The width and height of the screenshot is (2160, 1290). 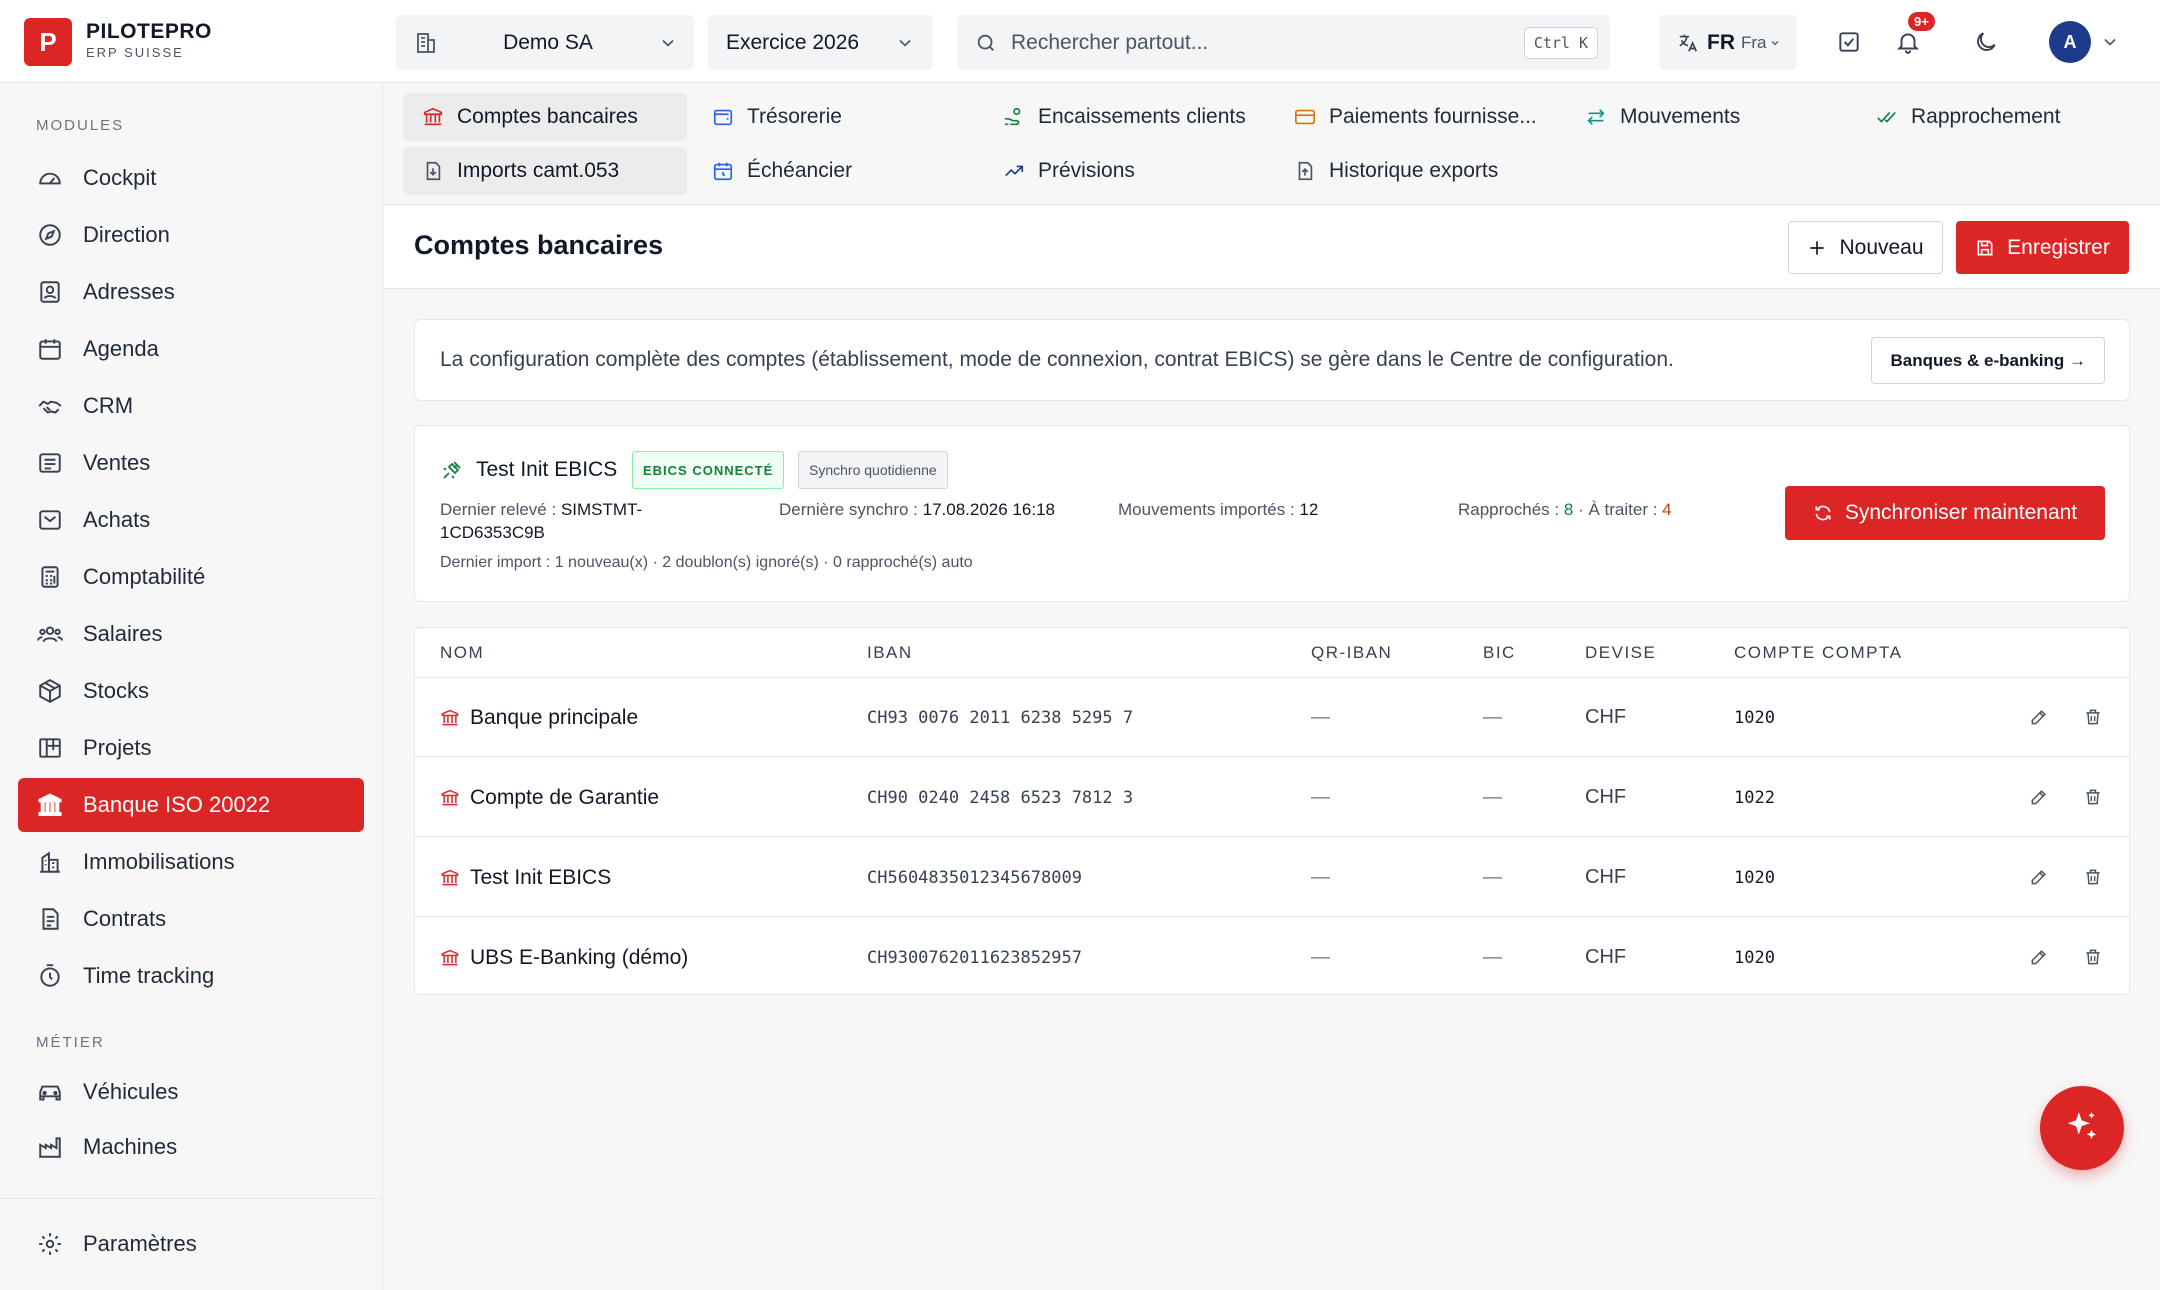 I want to click on ledger-account-cell: 1022, so click(x=1754, y=797).